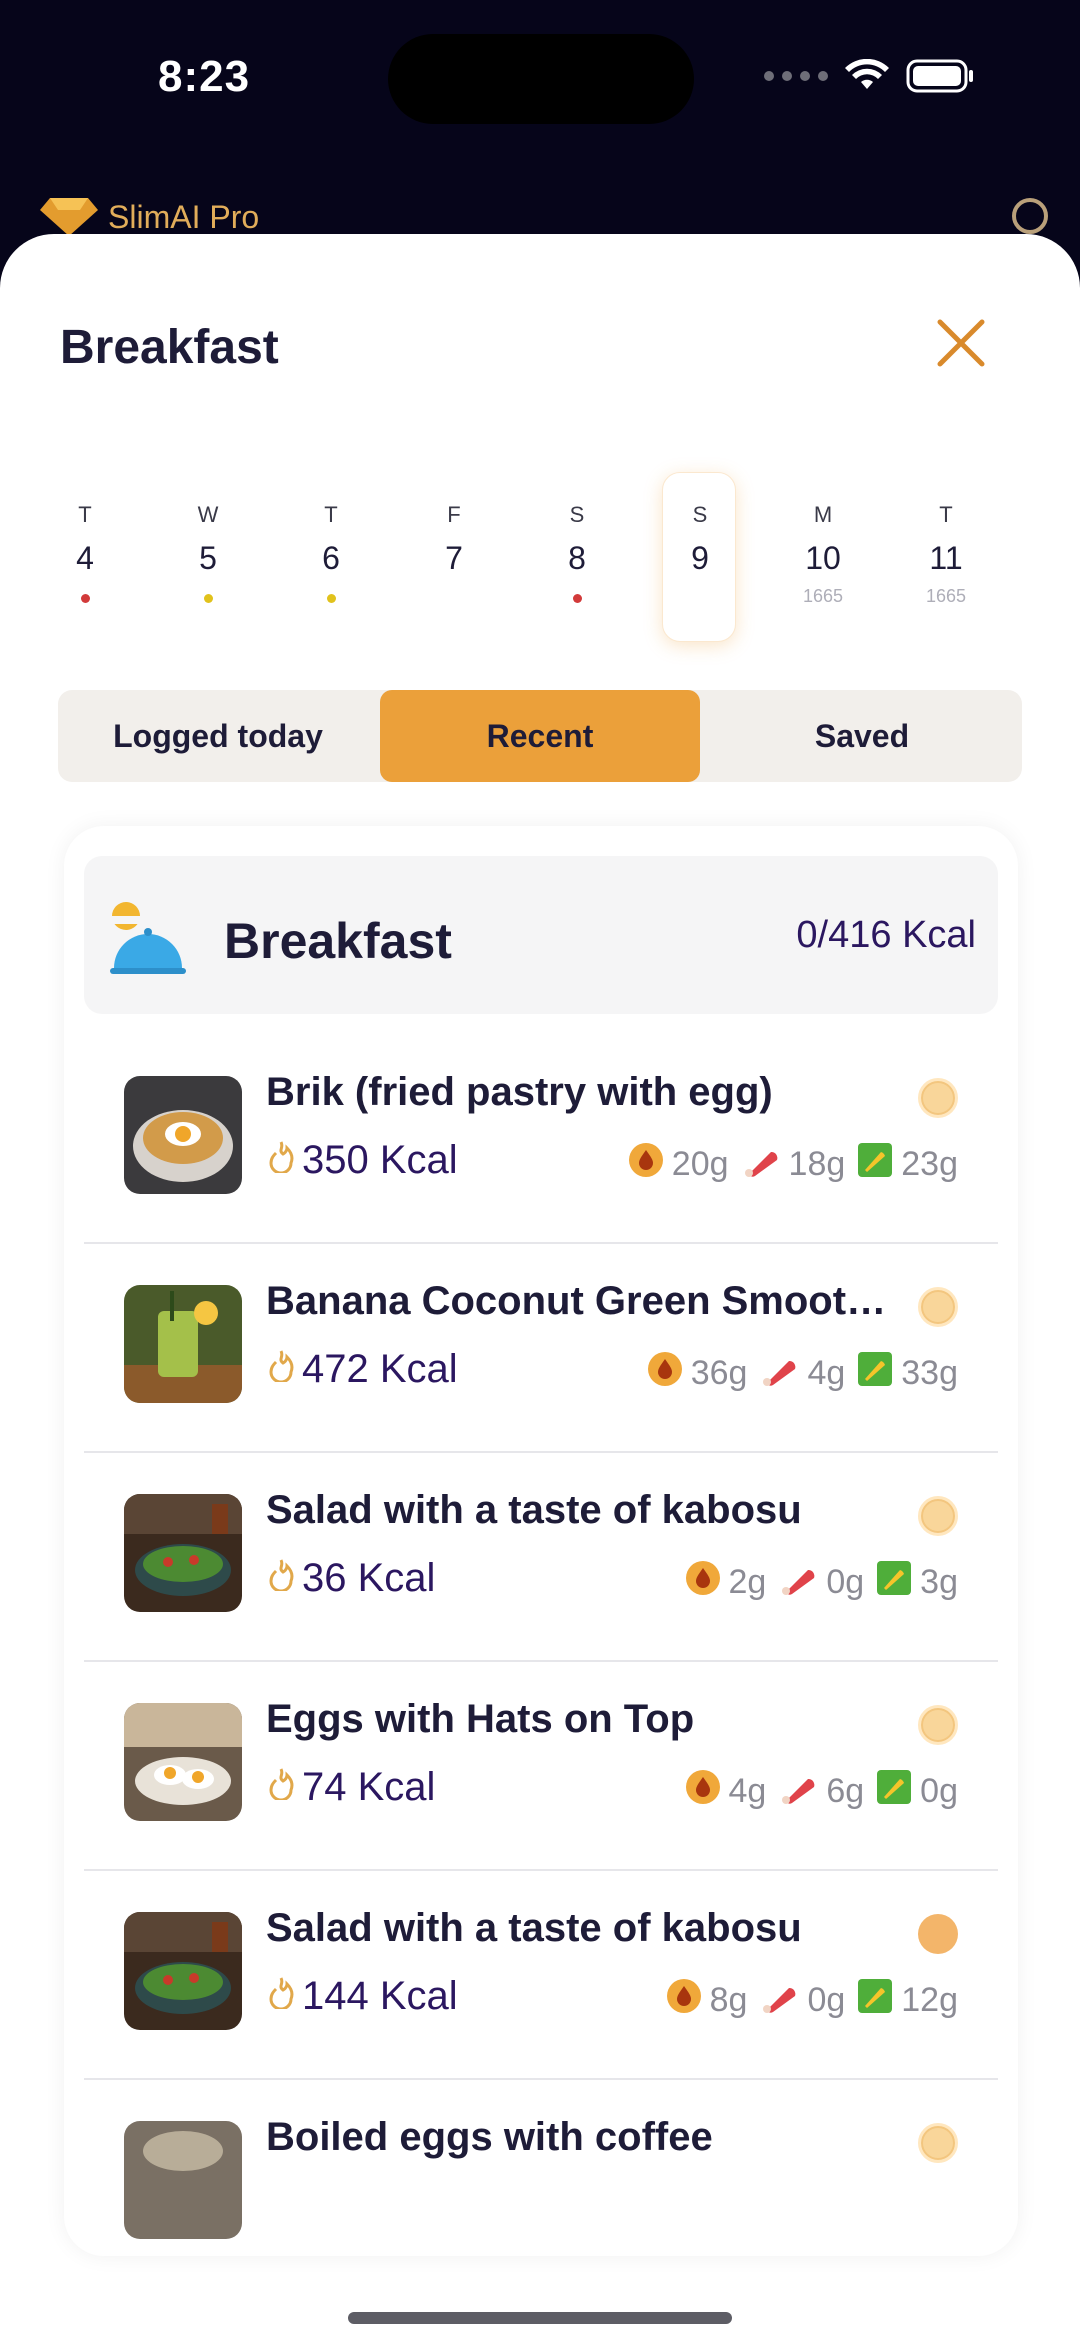 The image size is (1080, 2347). What do you see at coordinates (577, 418) in the screenshot?
I see `day-item: S8` at bounding box center [577, 418].